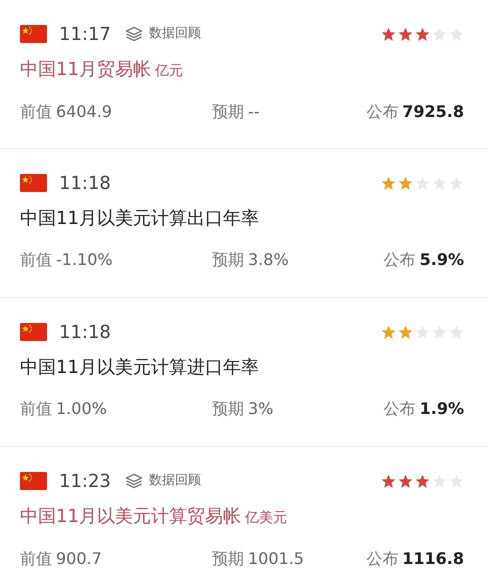 The width and height of the screenshot is (488, 585). What do you see at coordinates (433, 112) in the screenshot?
I see `actual-value: 7925.8` at bounding box center [433, 112].